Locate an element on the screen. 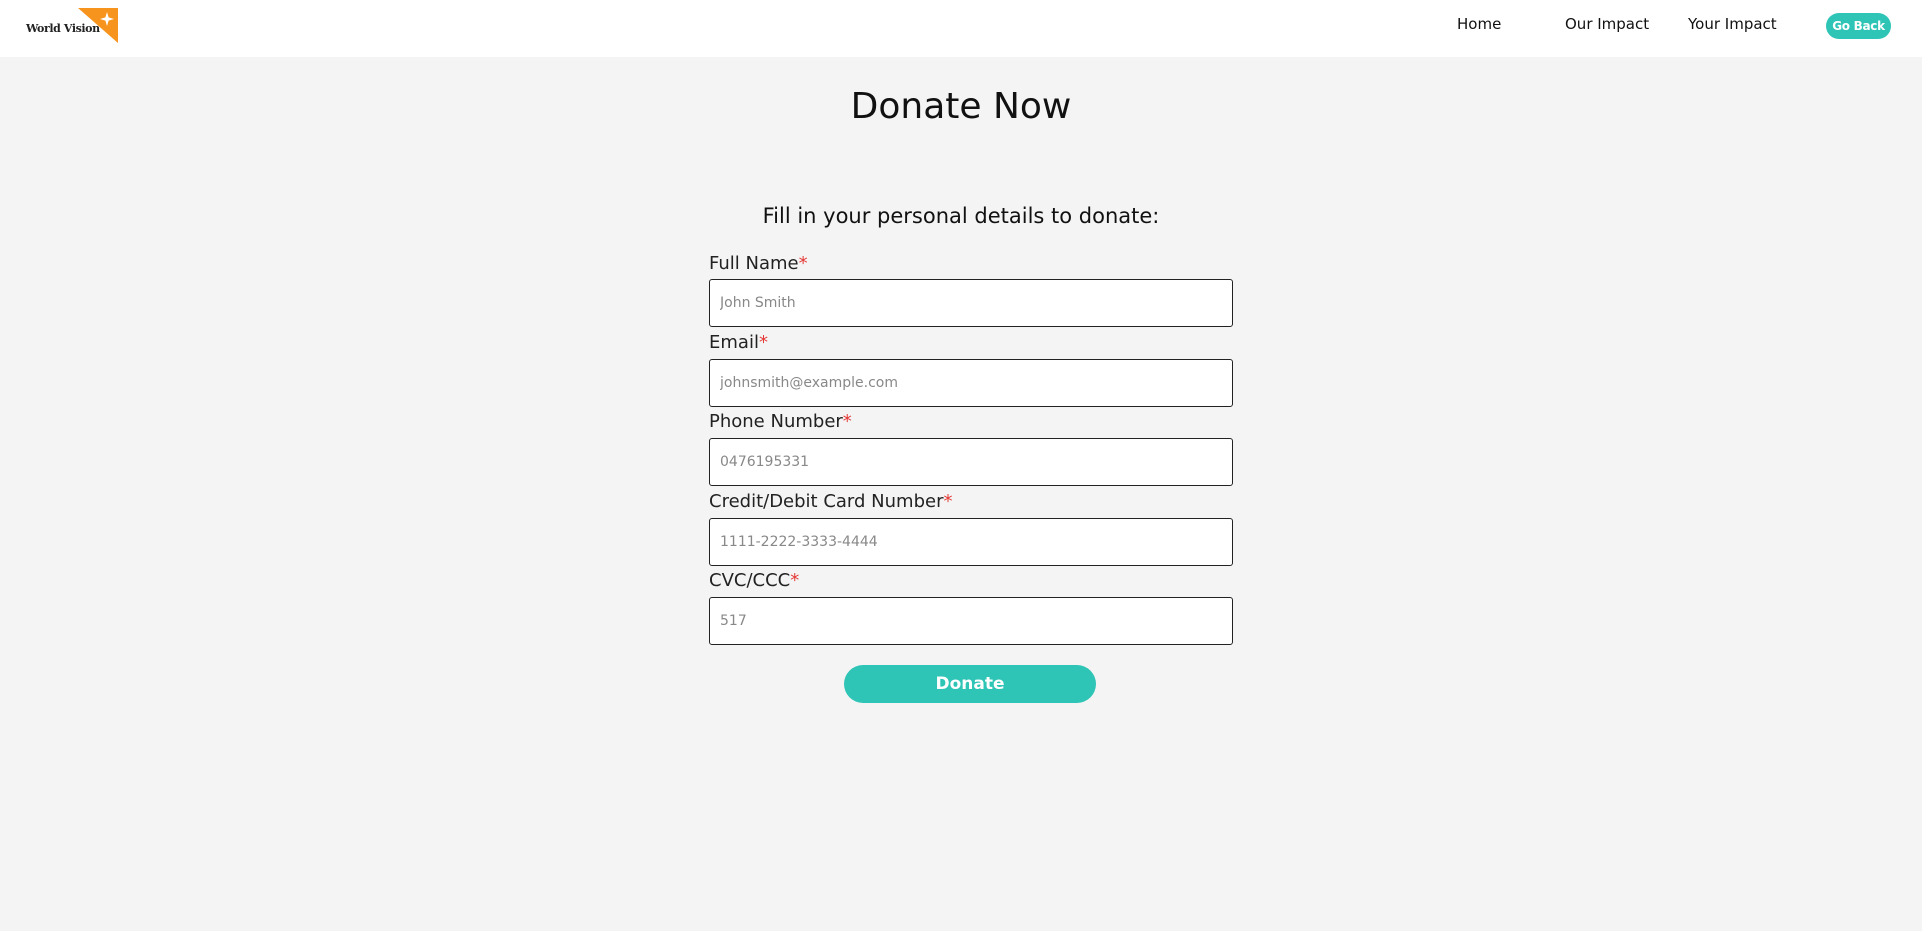 This screenshot has width=1922, height=931. full-name-input is located at coordinates (971, 303).